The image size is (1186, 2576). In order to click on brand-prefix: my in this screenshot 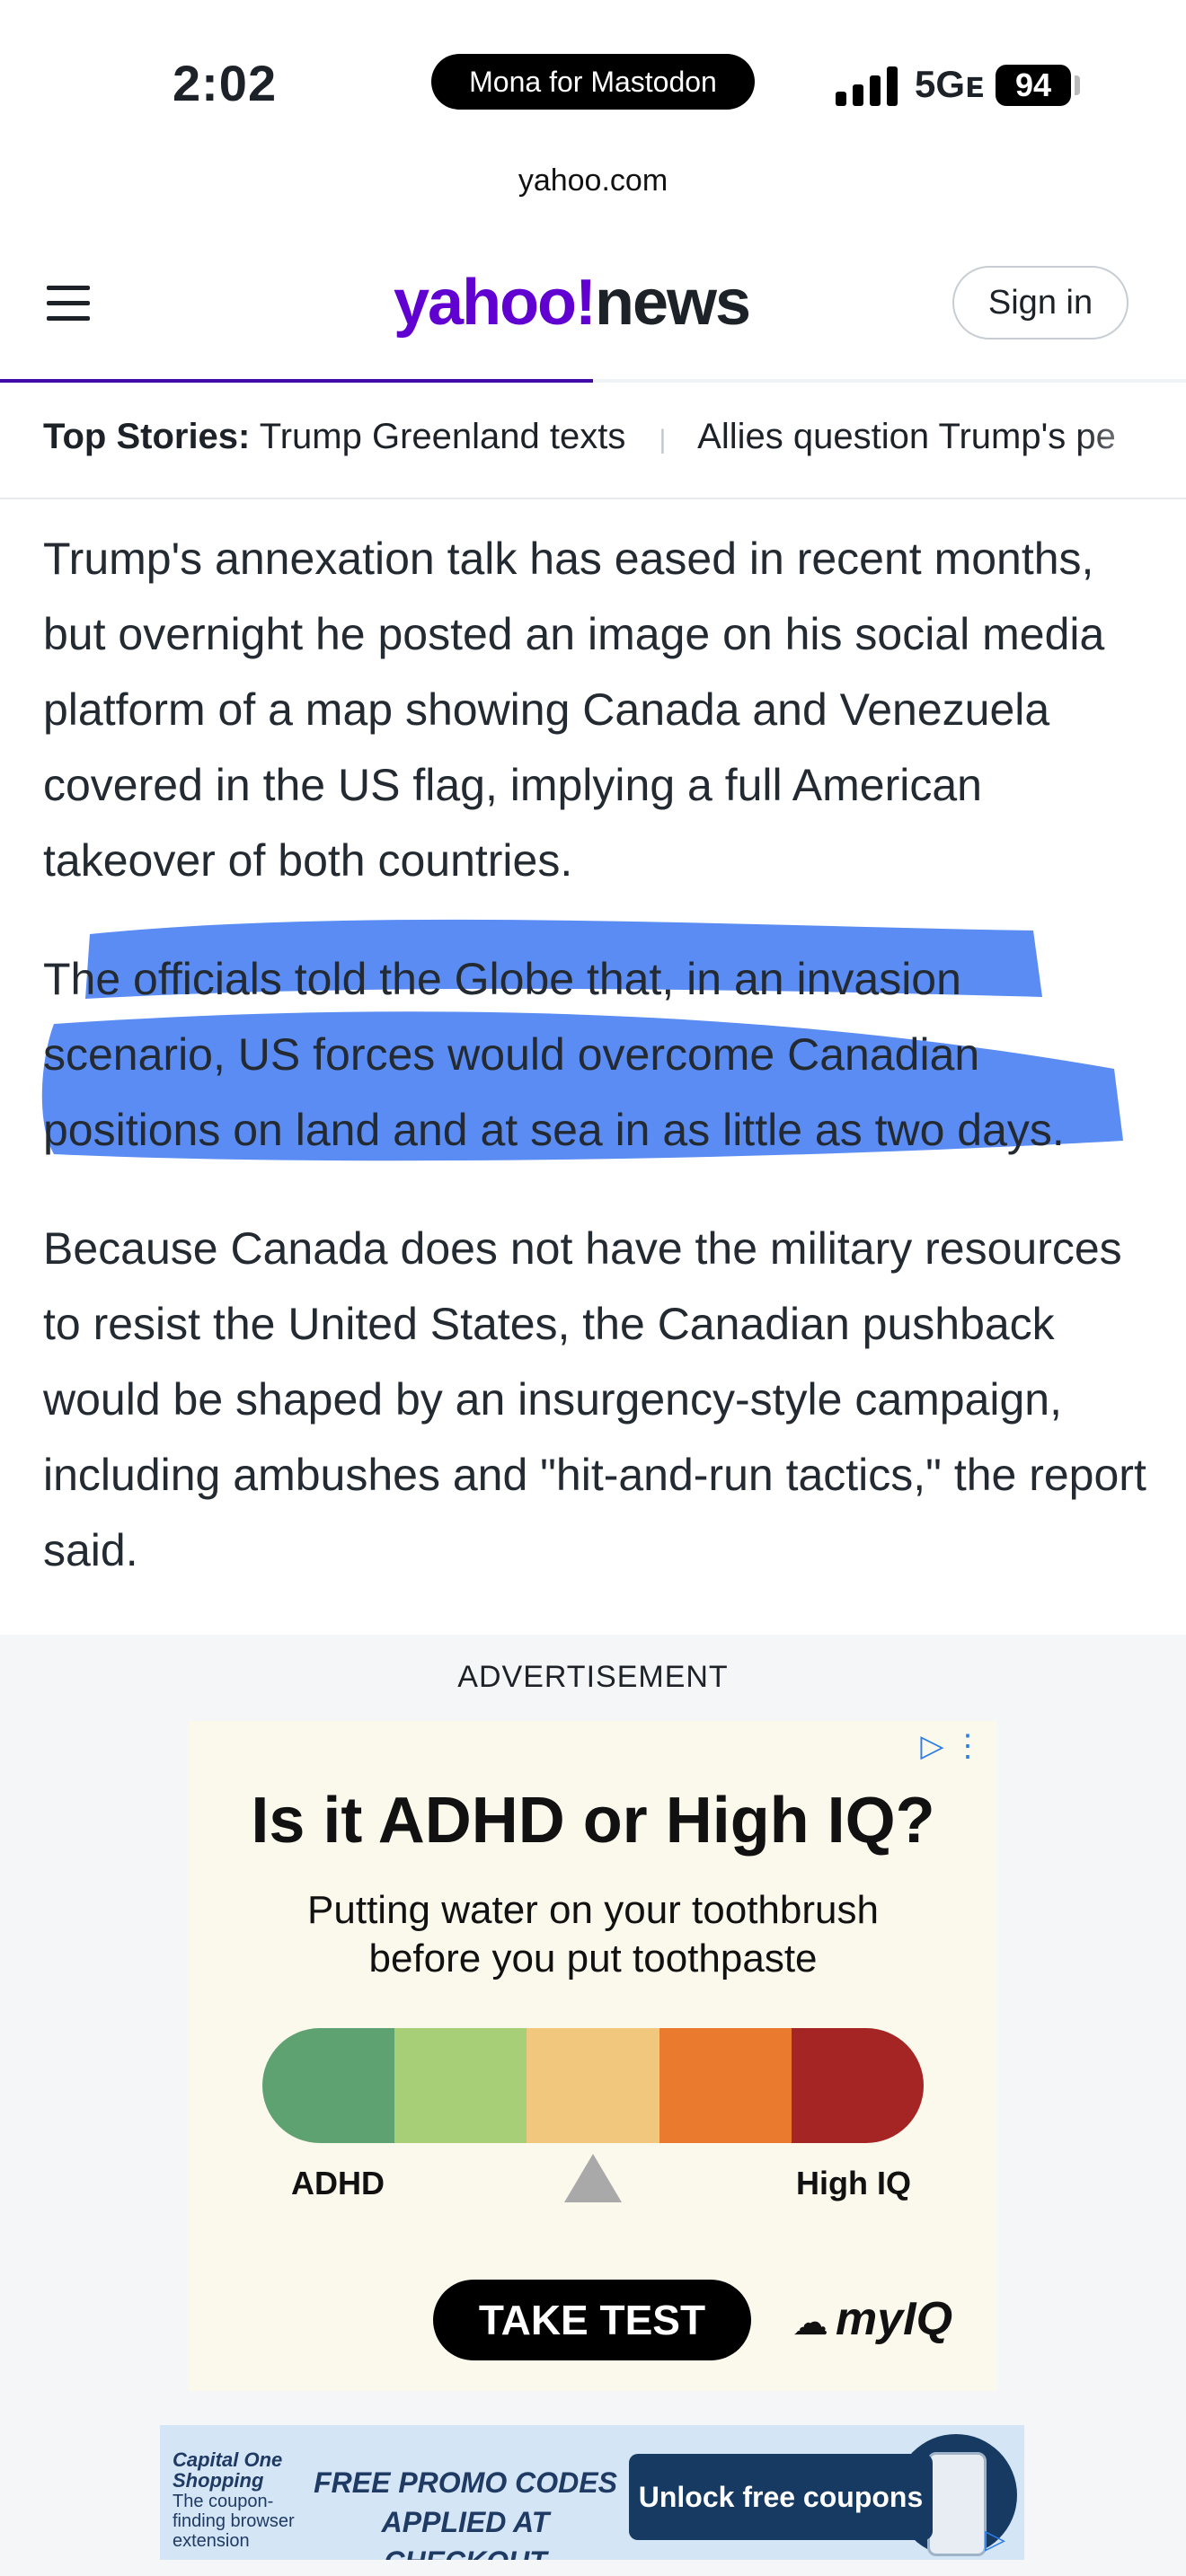, I will do `click(870, 2319)`.